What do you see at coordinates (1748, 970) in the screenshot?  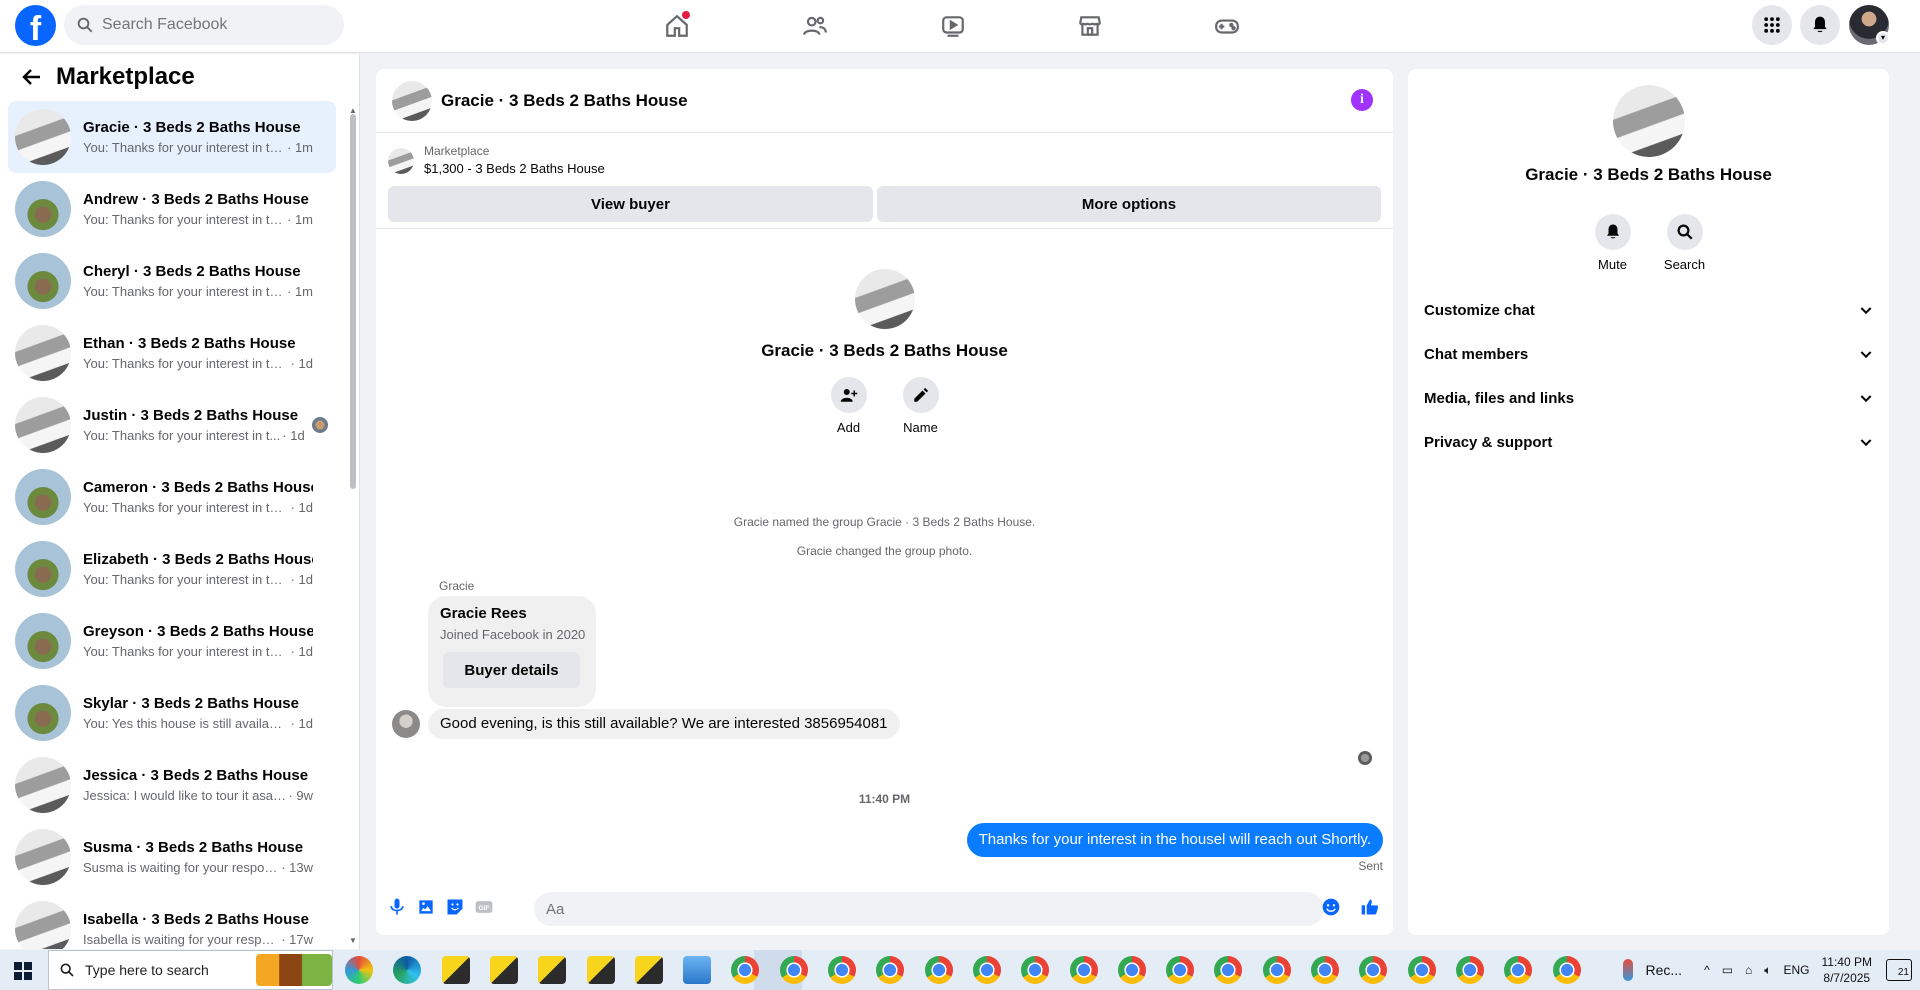 I see `network-icon: ⌂` at bounding box center [1748, 970].